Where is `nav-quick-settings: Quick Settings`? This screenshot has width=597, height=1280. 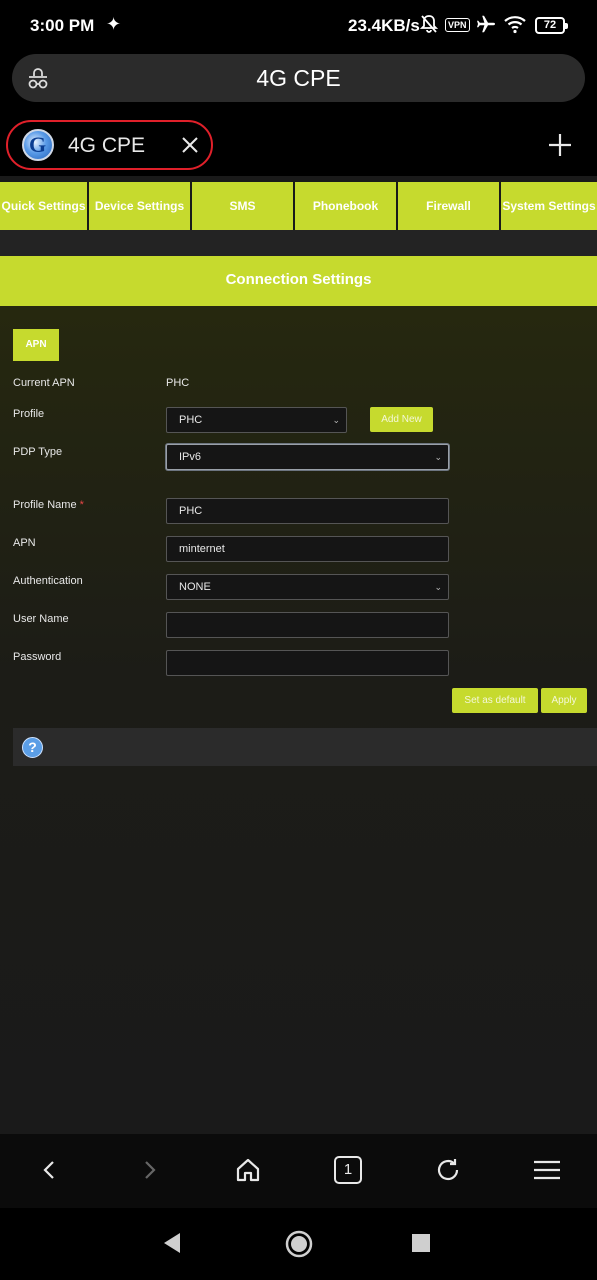 nav-quick-settings: Quick Settings is located at coordinates (44, 206).